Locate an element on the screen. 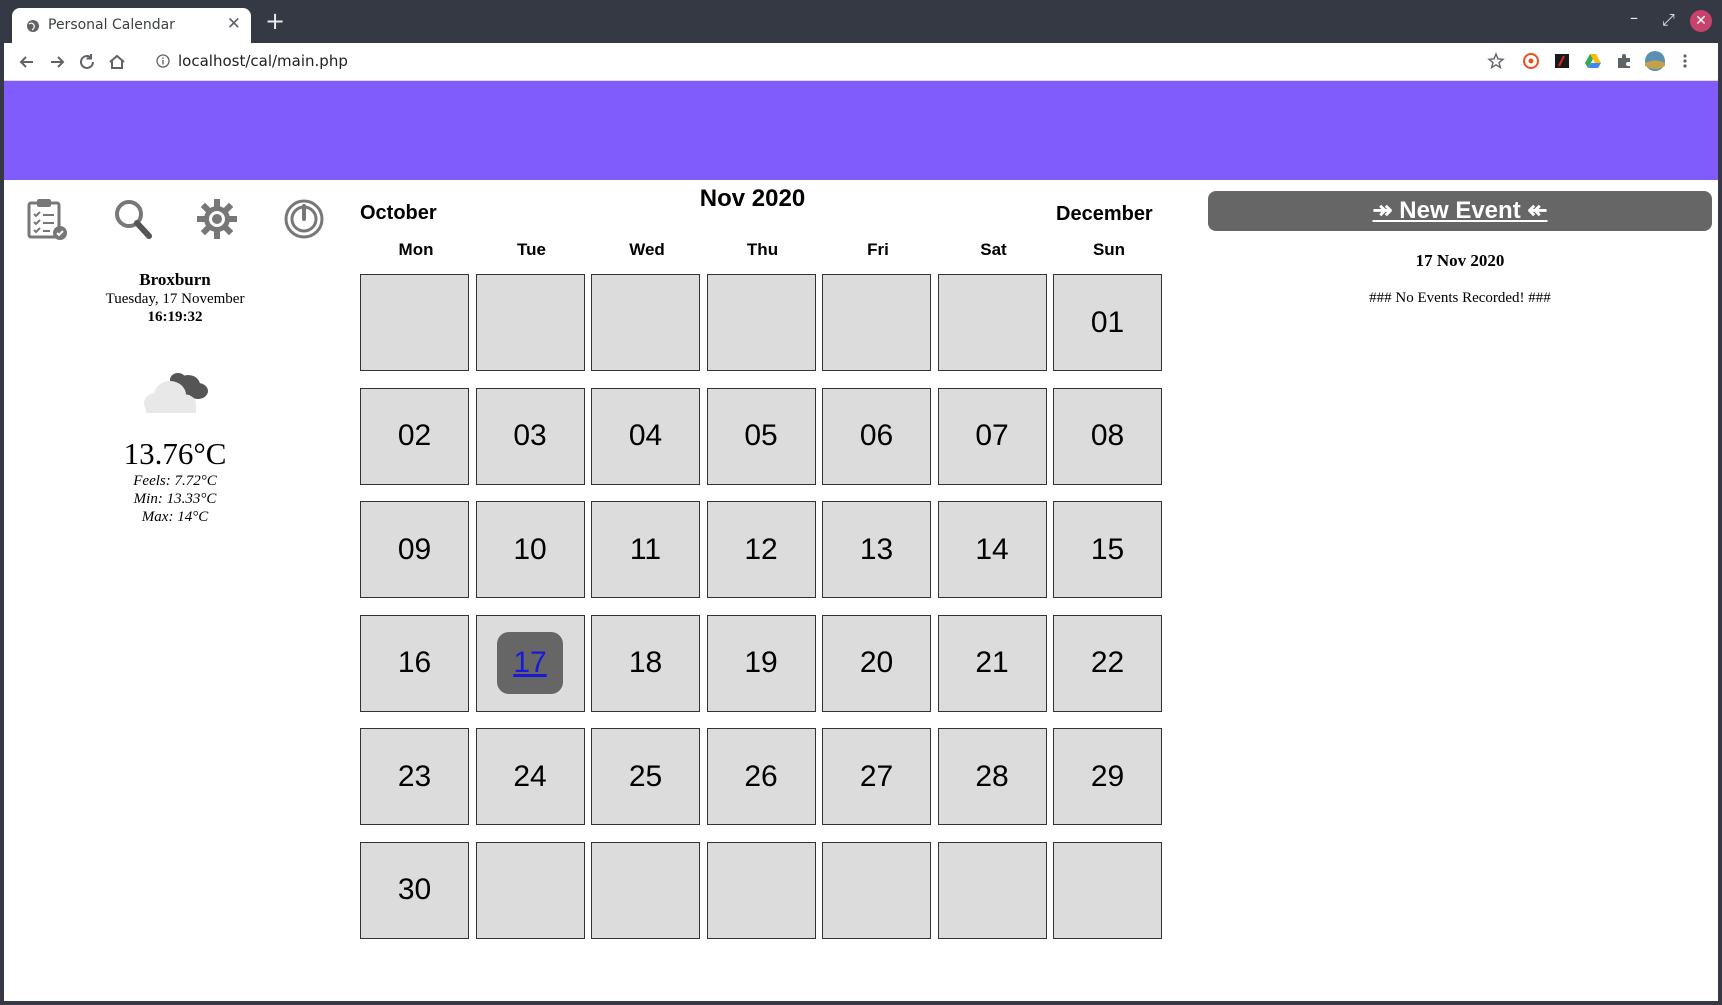 The width and height of the screenshot is (1722, 1005). weekday-mon: Mon is located at coordinates (416, 249).